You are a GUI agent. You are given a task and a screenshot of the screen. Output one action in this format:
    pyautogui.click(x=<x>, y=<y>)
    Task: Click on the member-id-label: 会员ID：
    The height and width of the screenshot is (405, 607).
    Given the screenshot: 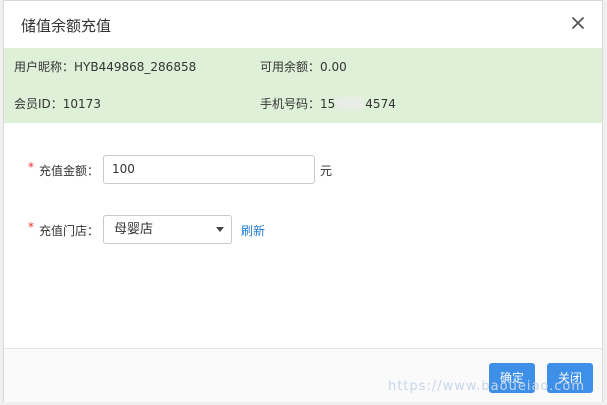 What is the action you would take?
    pyautogui.click(x=38, y=104)
    